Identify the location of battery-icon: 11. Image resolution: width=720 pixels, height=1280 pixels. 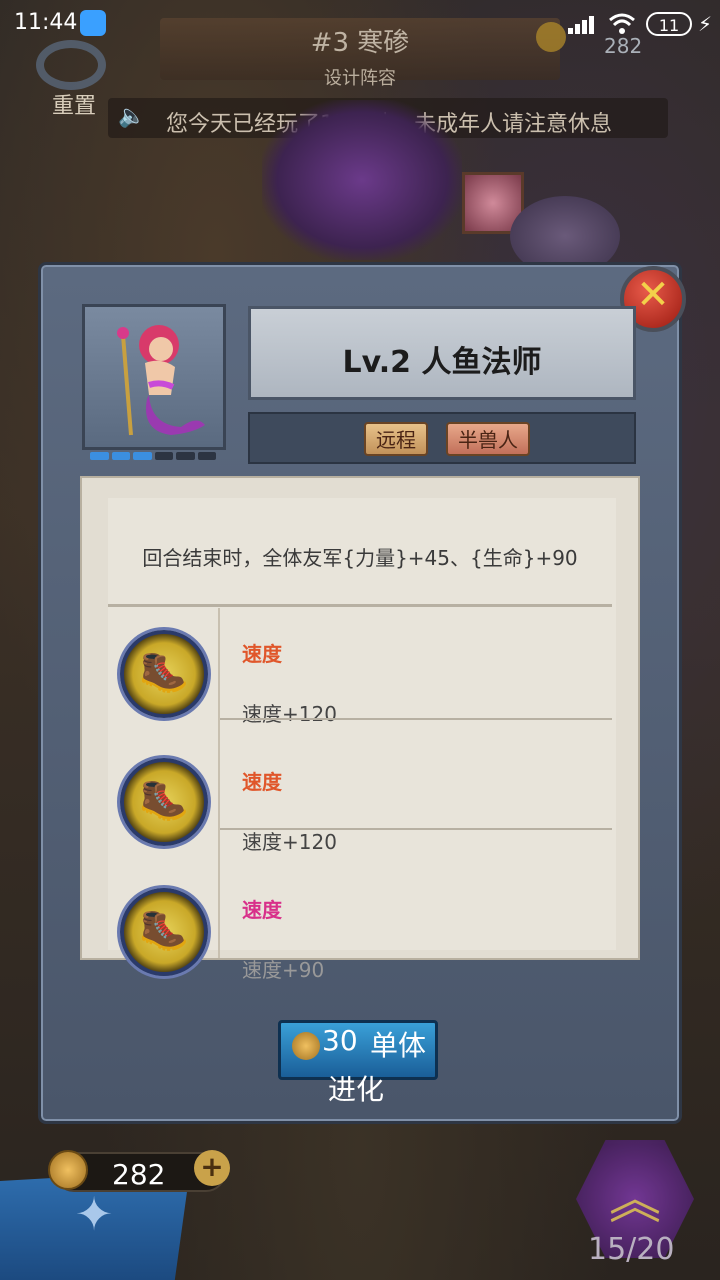
(669, 24).